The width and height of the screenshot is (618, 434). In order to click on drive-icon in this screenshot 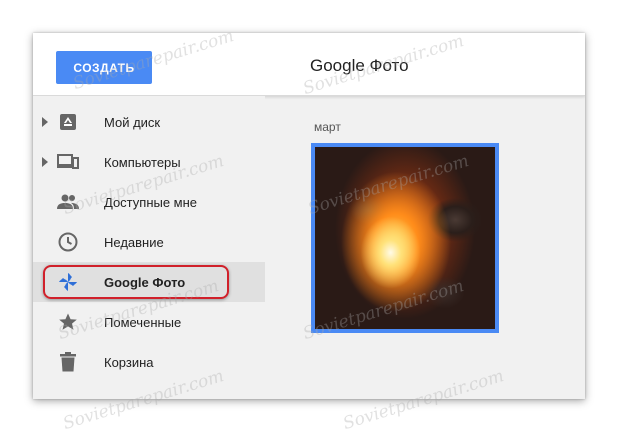, I will do `click(68, 122)`.